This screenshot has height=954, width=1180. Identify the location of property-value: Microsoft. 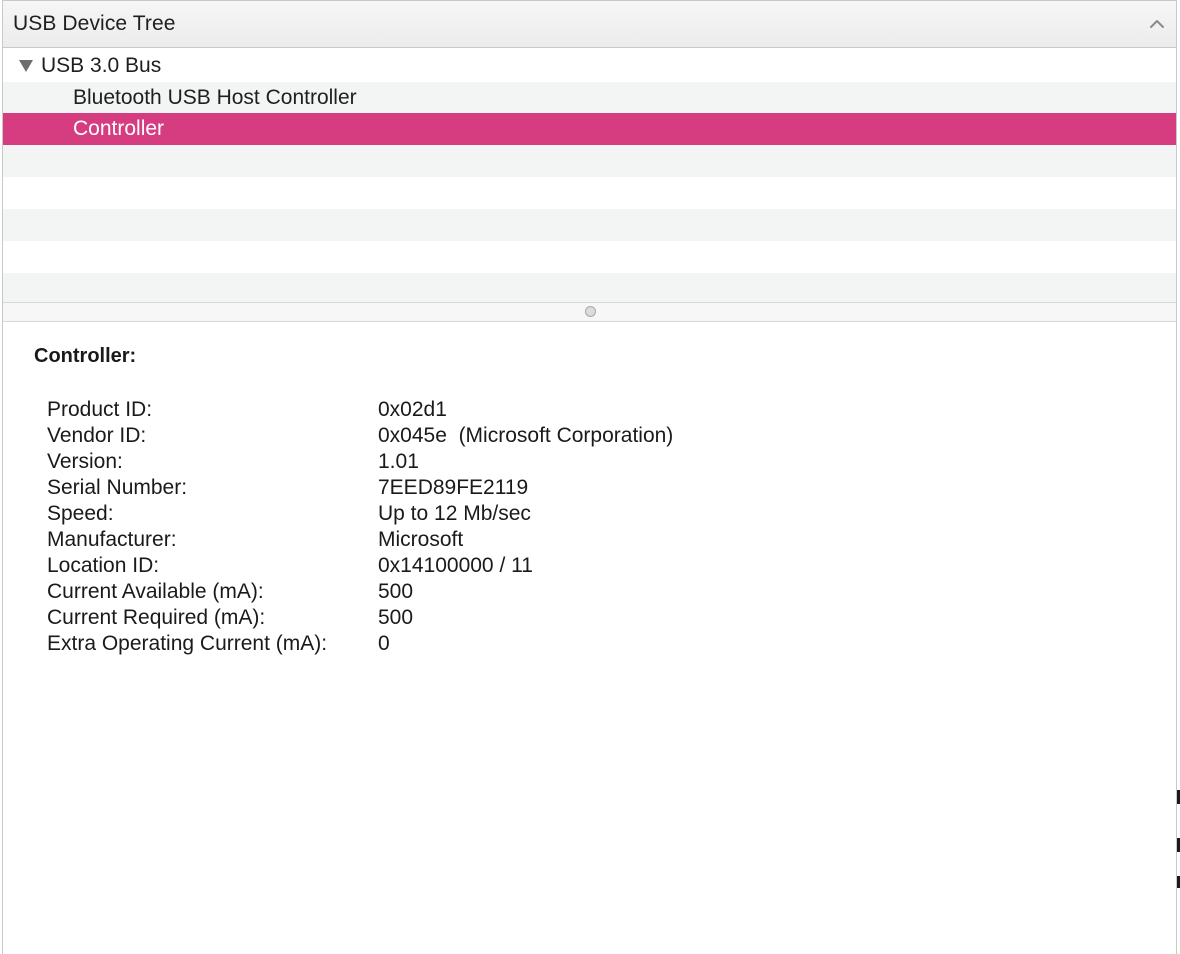
(421, 539).